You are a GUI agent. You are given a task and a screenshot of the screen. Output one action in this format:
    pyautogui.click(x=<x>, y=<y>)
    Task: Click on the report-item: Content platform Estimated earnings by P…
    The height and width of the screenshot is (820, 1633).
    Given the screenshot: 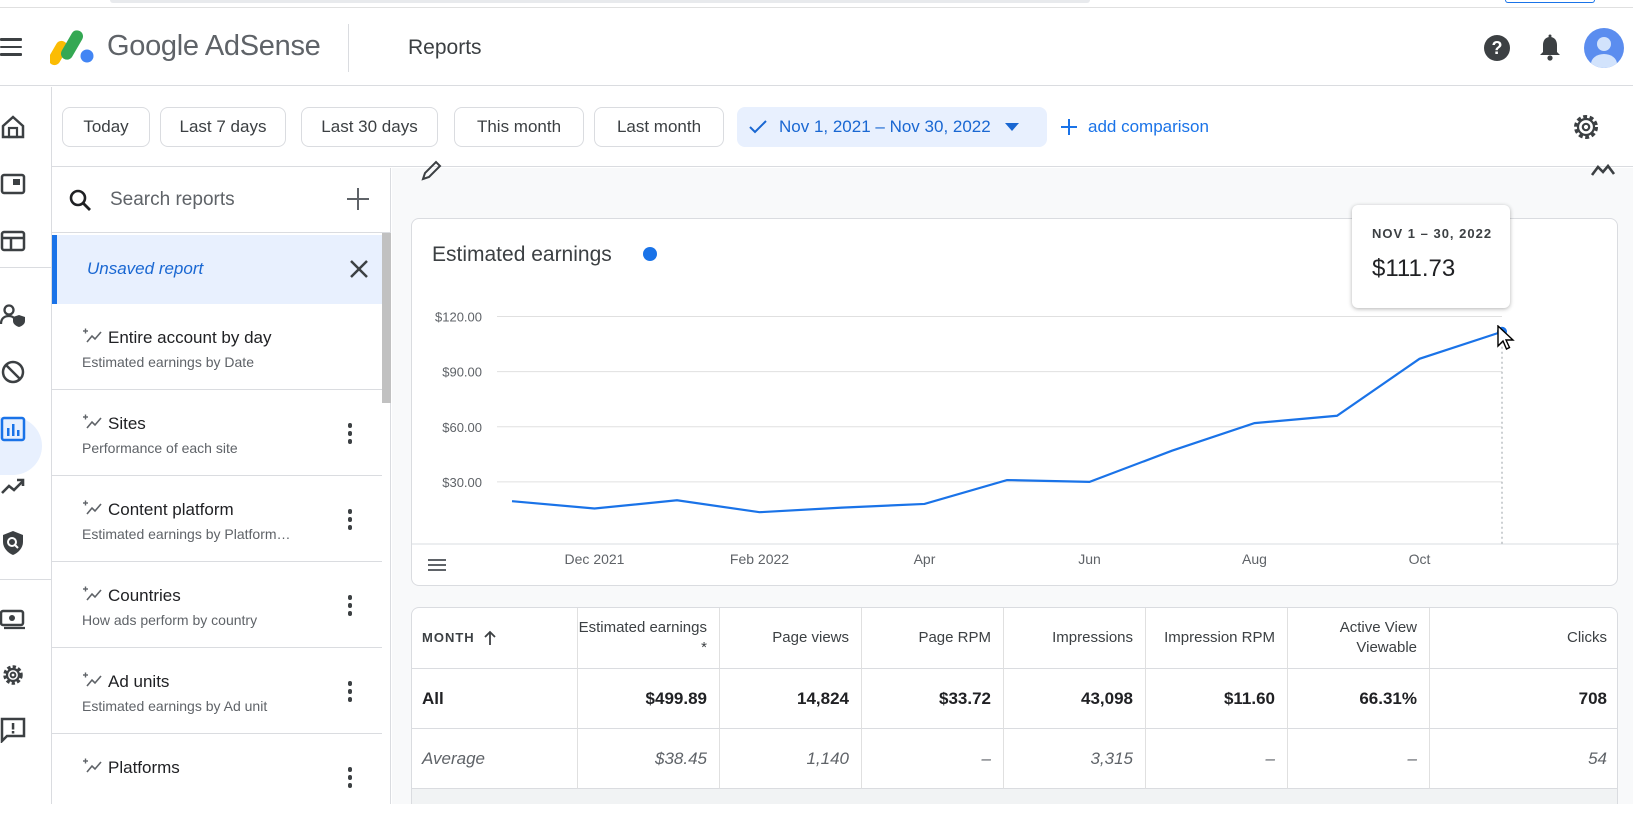 What is the action you would take?
    pyautogui.click(x=217, y=519)
    